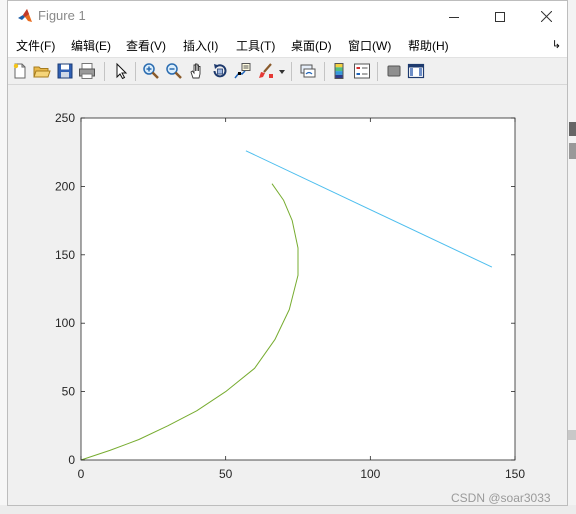 The width and height of the screenshot is (576, 514). I want to click on y-tick-label: 0, so click(71, 460).